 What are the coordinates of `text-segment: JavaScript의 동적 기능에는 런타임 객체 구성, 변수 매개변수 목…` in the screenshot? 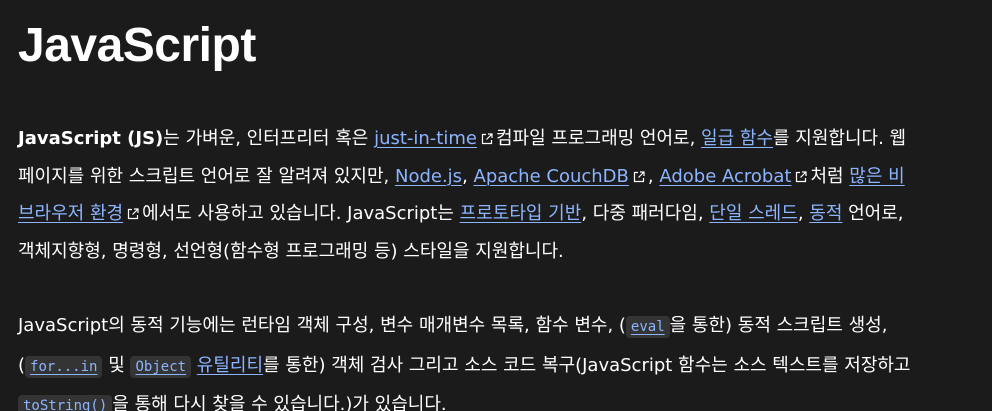 It's located at (322, 325).